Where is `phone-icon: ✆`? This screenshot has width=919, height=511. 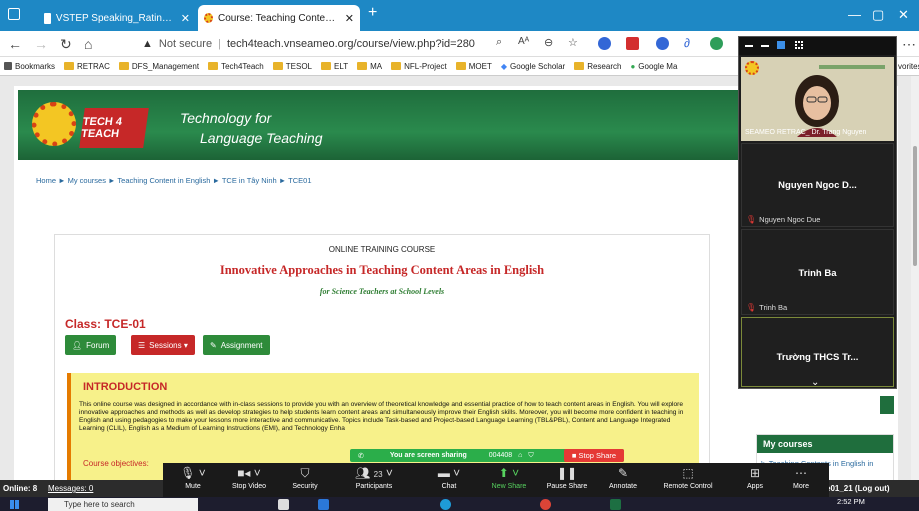 phone-icon: ✆ is located at coordinates (361, 456).